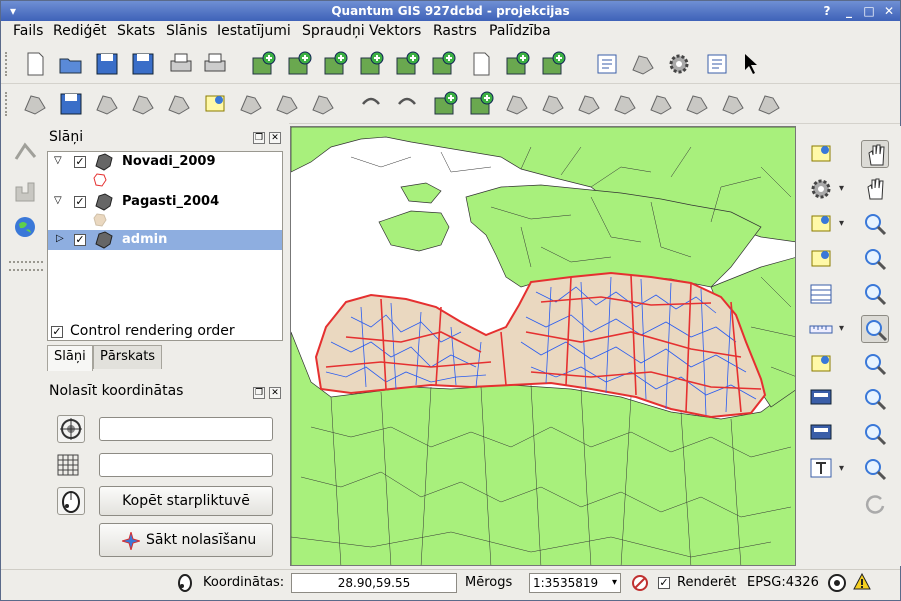 The width and height of the screenshot is (901, 601). Describe the element at coordinates (443, 64) in the screenshot. I see `add-wfs-layer-button` at that location.